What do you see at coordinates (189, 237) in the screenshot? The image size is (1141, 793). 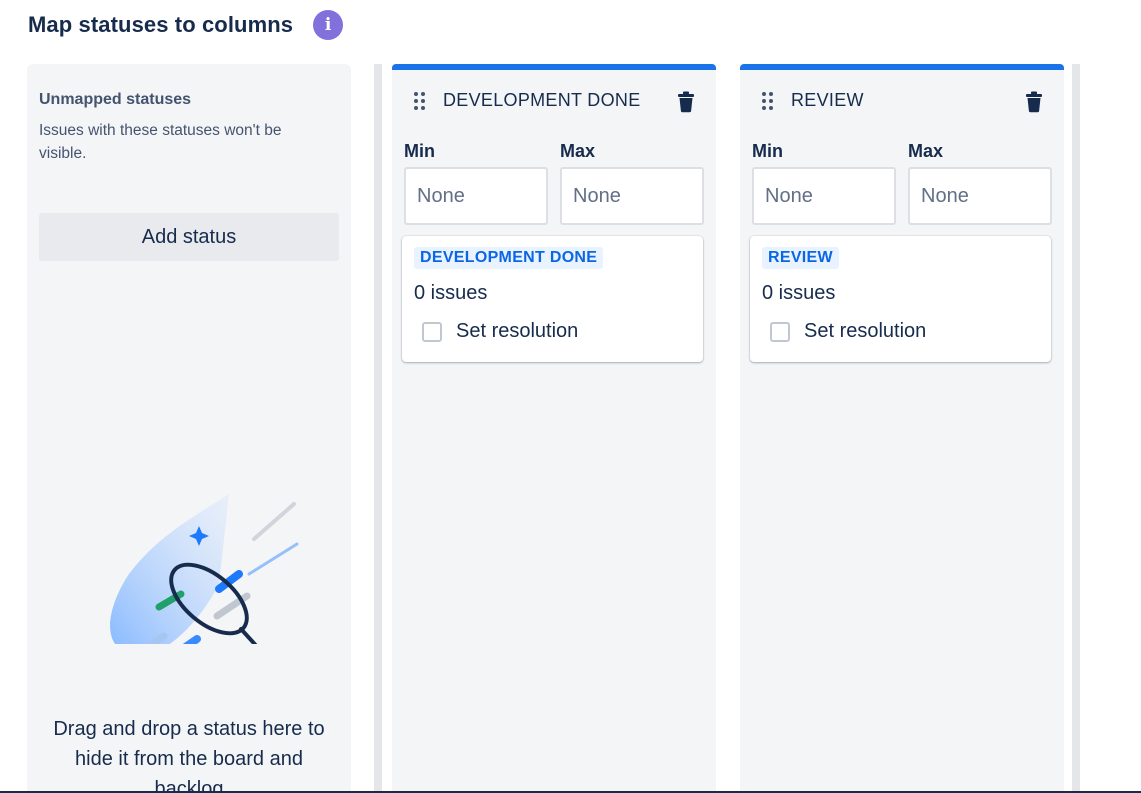 I see `add-status-button: Add status` at bounding box center [189, 237].